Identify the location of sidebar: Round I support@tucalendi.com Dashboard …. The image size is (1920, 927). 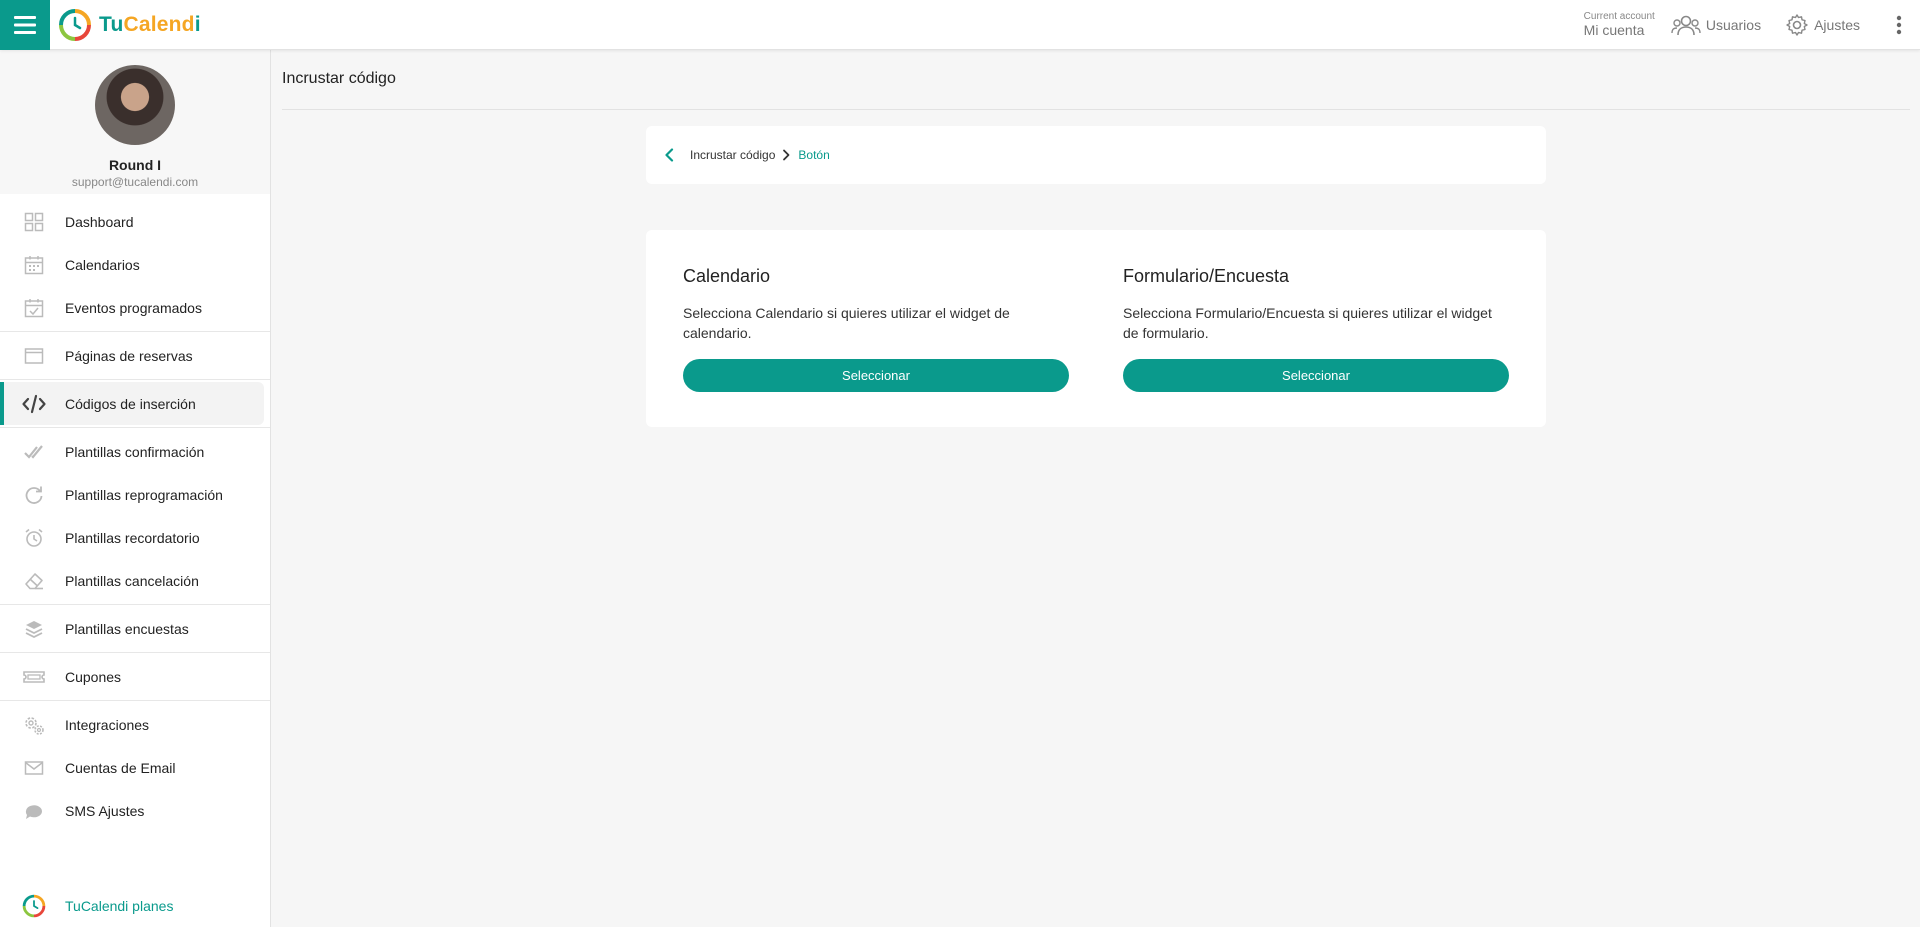
(135, 488).